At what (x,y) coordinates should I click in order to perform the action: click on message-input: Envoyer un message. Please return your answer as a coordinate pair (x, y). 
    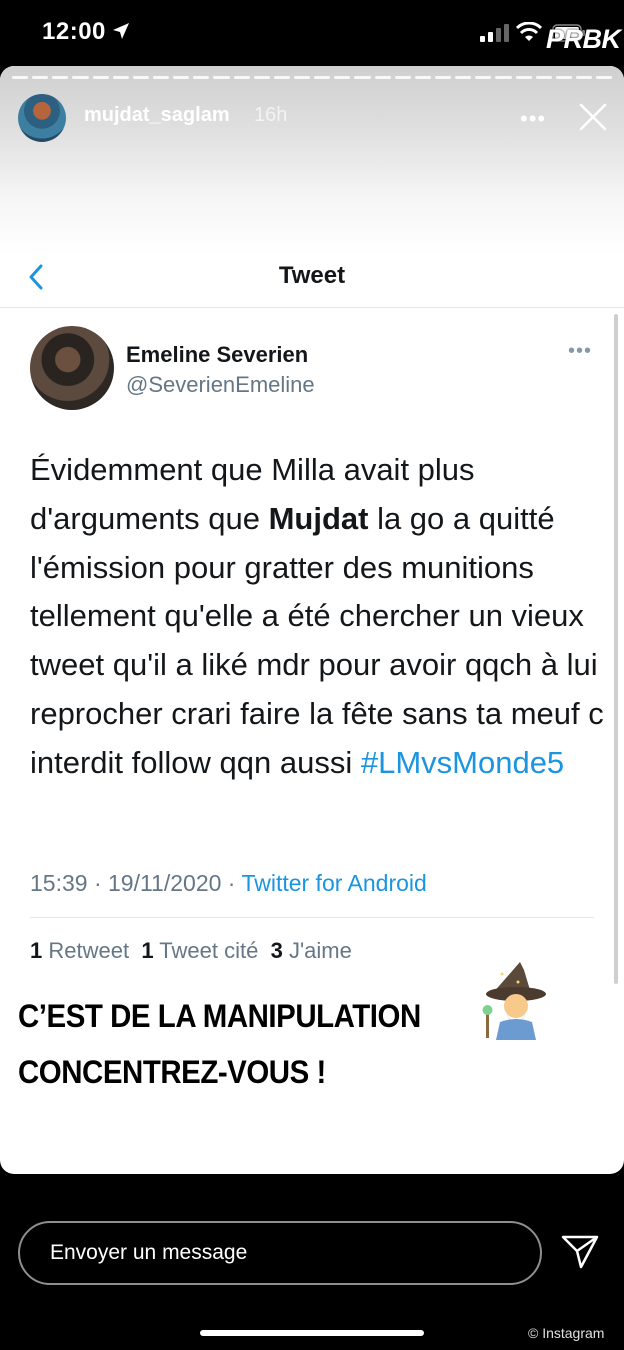
    Looking at the image, I should click on (280, 1253).